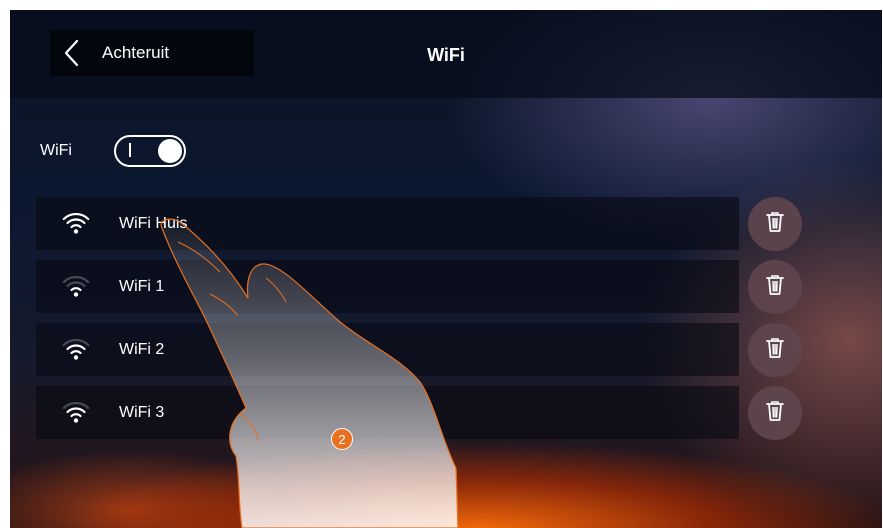 This screenshot has height=528, width=883. What do you see at coordinates (387, 286) in the screenshot?
I see `network-item-wifi-1: WiFi 1` at bounding box center [387, 286].